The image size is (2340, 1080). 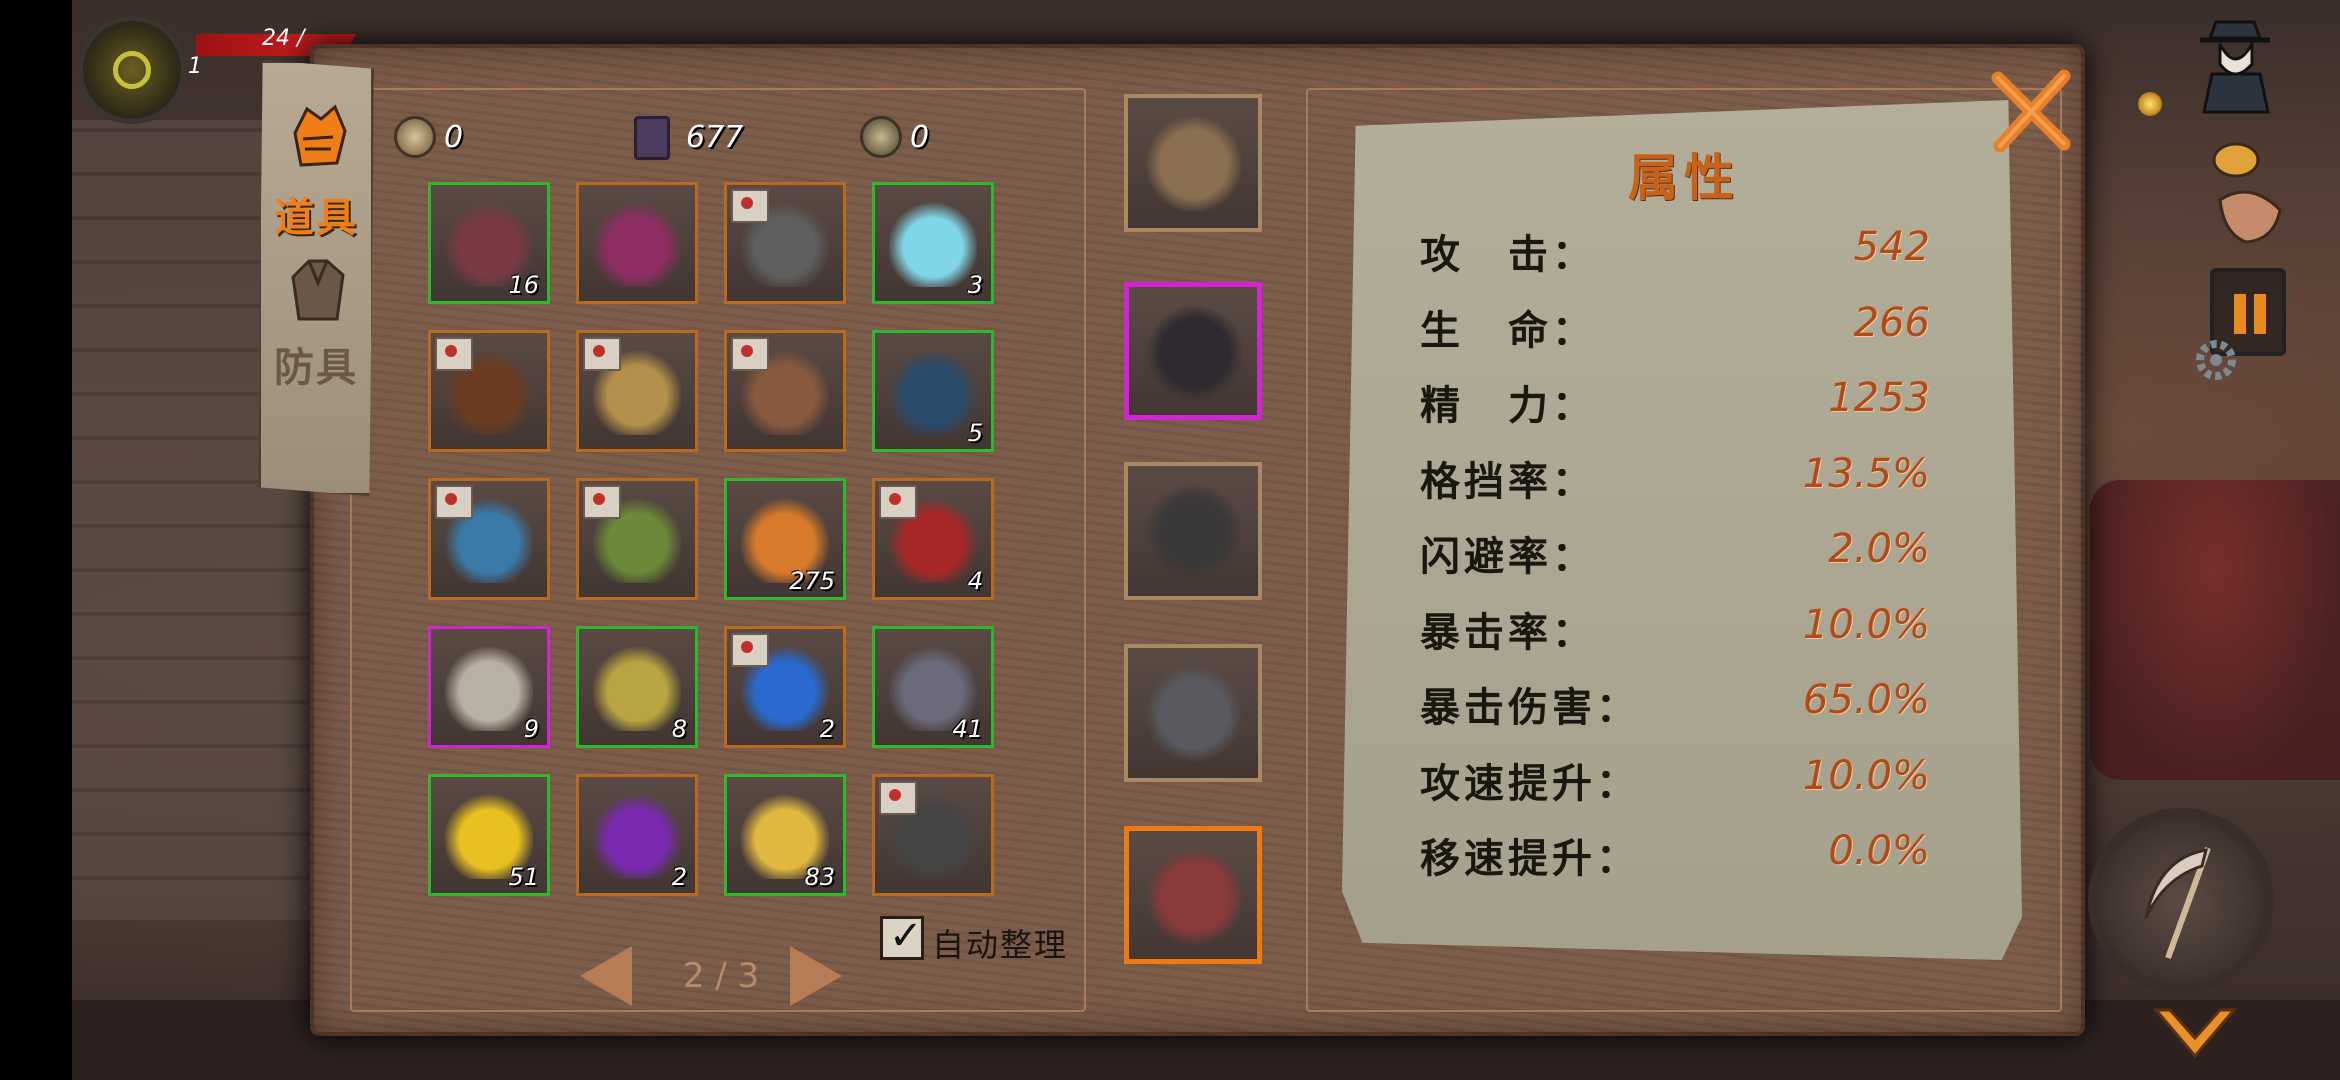 I want to click on coin-icon, so click(x=415, y=137).